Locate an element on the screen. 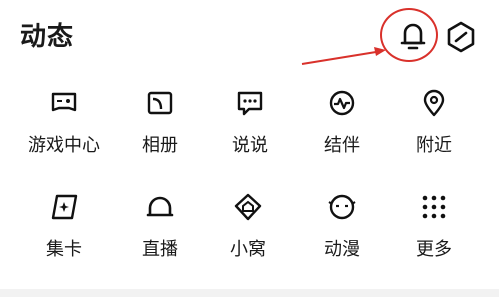 The width and height of the screenshot is (499, 297). location-pin-icon is located at coordinates (434, 103).